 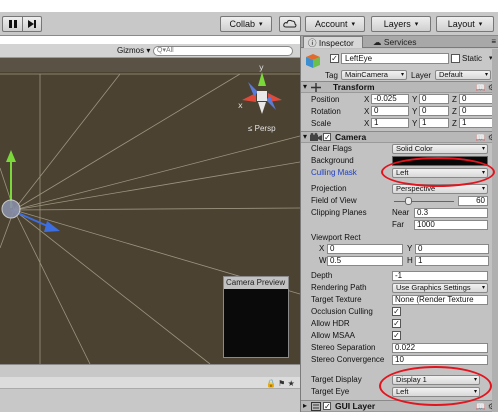 What do you see at coordinates (390, 123) in the screenshot?
I see `scale-x-field: 1` at bounding box center [390, 123].